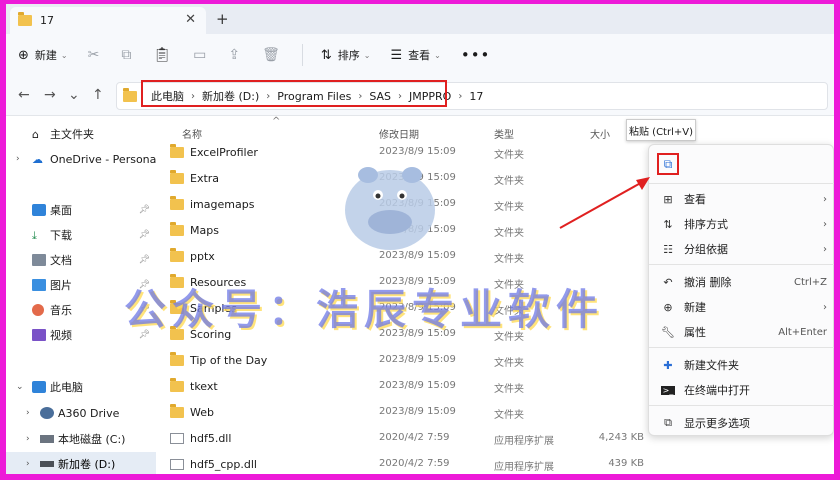 Image resolution: width=840 pixels, height=480 pixels. Describe the element at coordinates (668, 164) in the screenshot. I see `paste-icon: ⧉` at that location.